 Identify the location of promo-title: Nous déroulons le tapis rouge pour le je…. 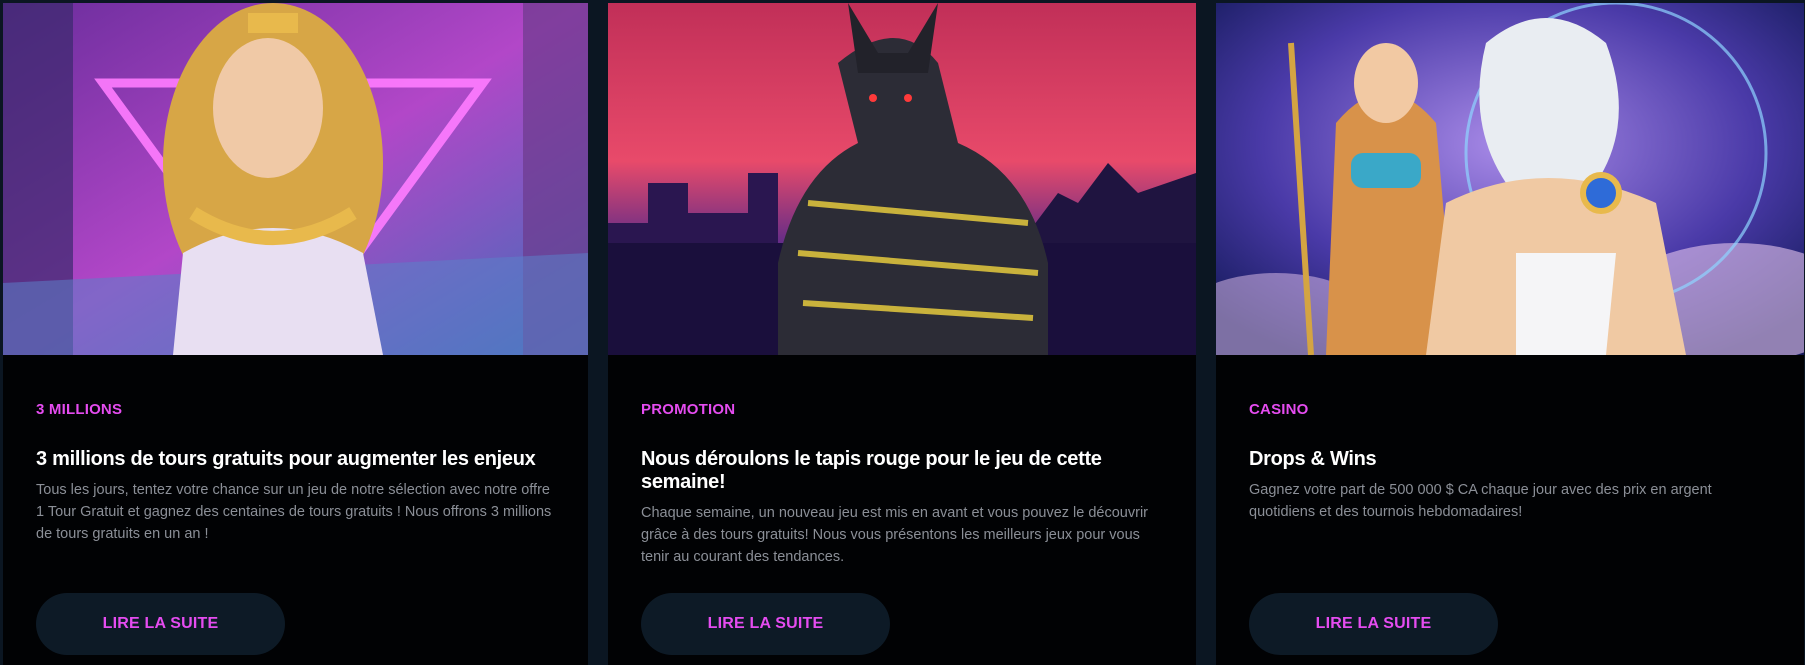
(871, 470).